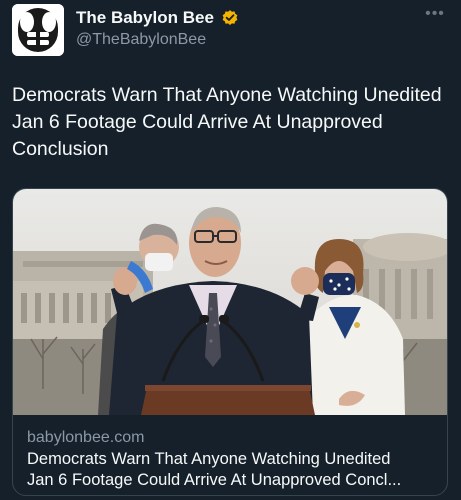 This screenshot has height=500, width=461. Describe the element at coordinates (145, 18) in the screenshot. I see `author-name: The Babylon Bee` at that location.